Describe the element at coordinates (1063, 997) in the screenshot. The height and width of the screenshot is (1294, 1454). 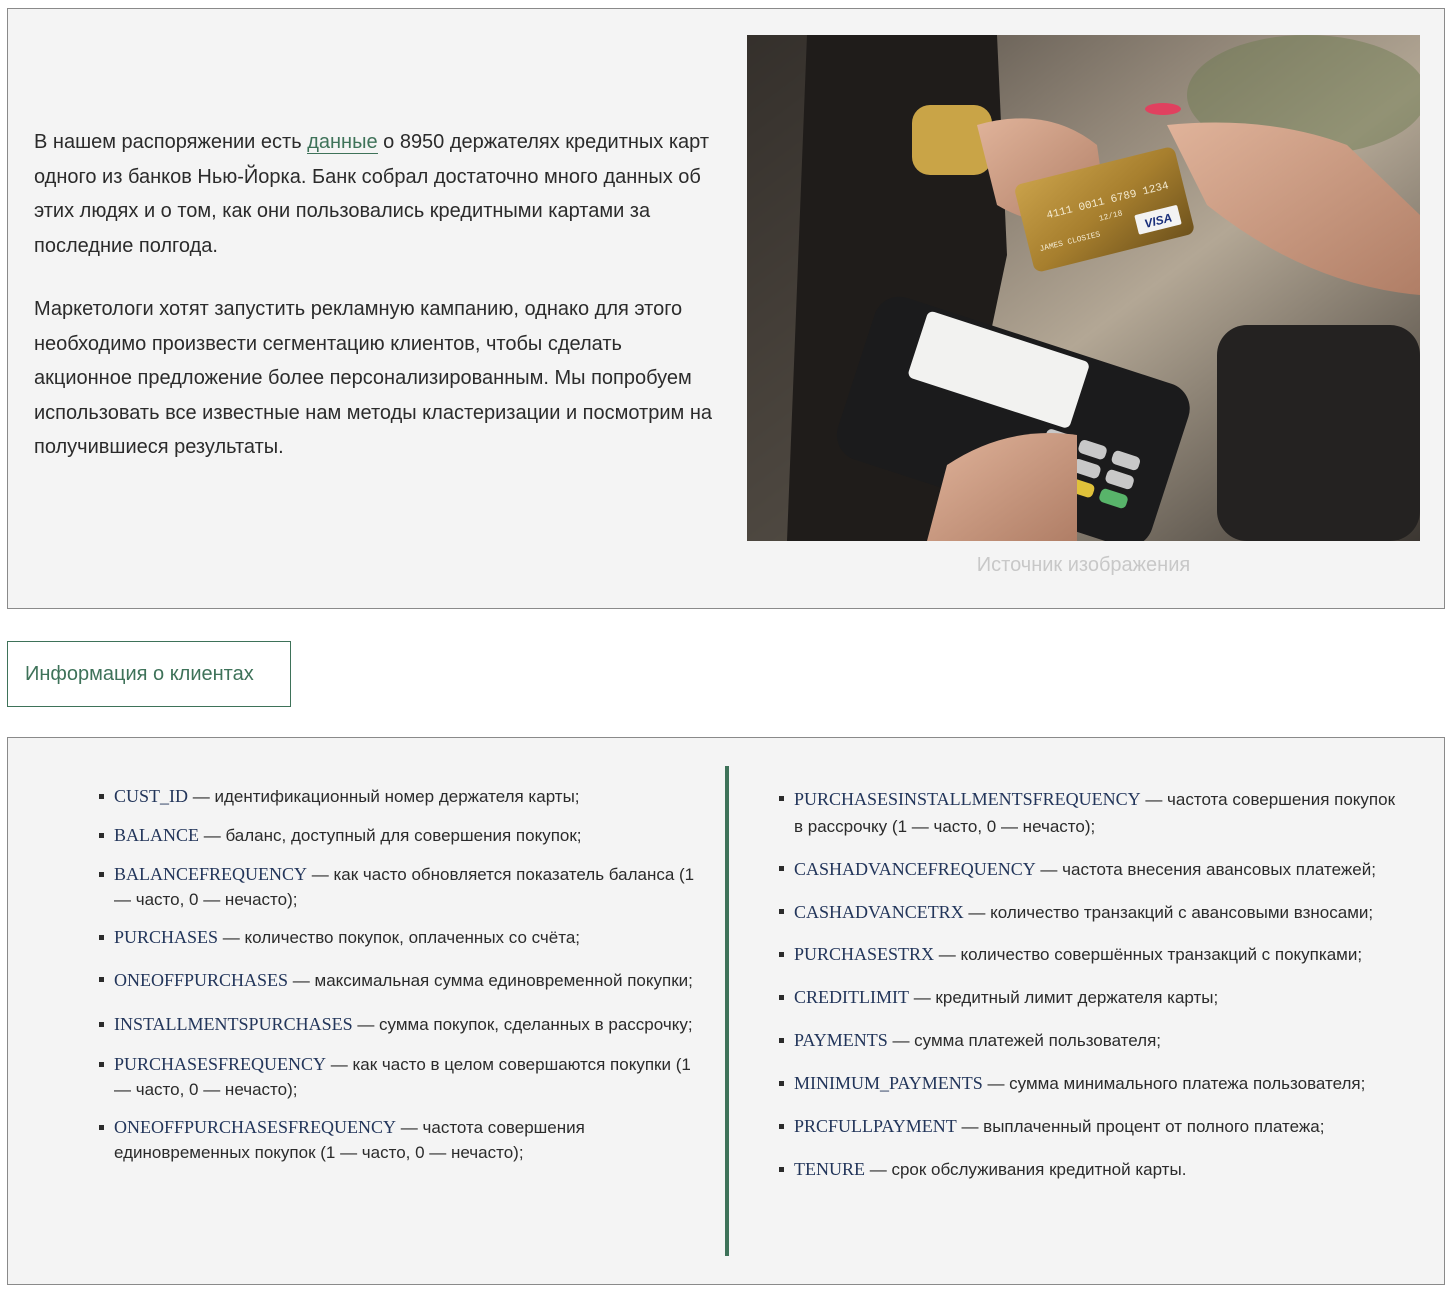
I see `feature-desc: — кредитный лимит держателя карты;` at that location.